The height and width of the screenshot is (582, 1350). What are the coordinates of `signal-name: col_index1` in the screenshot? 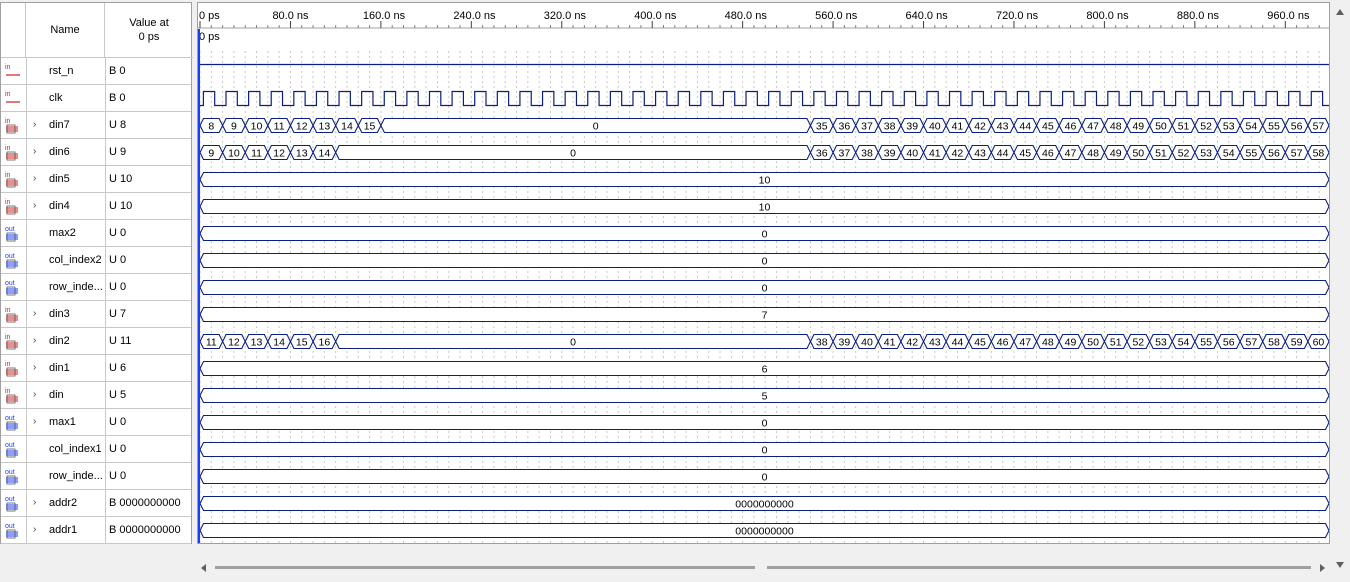 It's located at (75, 449).